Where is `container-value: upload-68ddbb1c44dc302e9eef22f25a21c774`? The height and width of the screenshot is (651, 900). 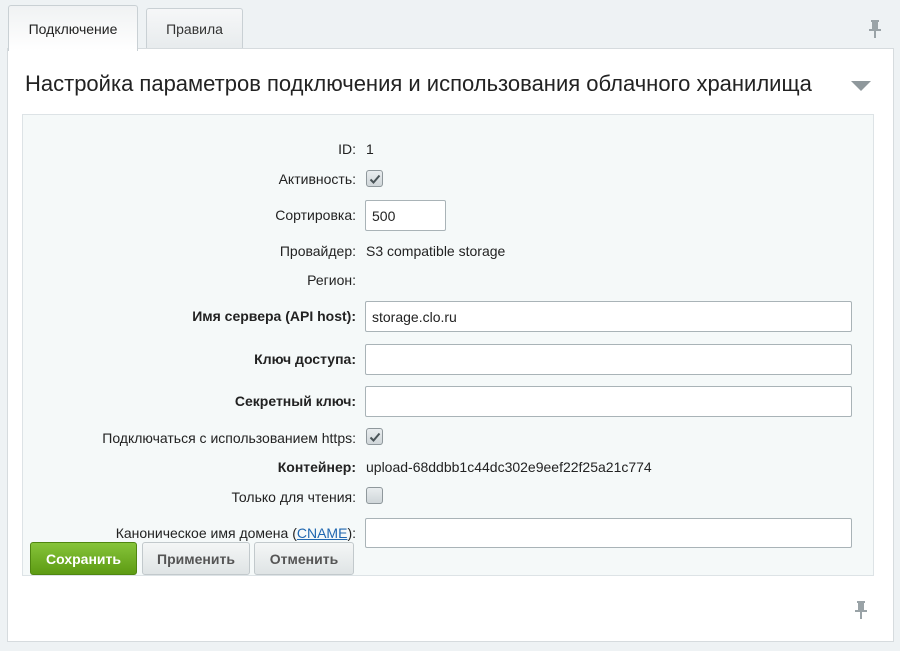 container-value: upload-68ddbb1c44dc302e9eef22f25a21c774 is located at coordinates (509, 467).